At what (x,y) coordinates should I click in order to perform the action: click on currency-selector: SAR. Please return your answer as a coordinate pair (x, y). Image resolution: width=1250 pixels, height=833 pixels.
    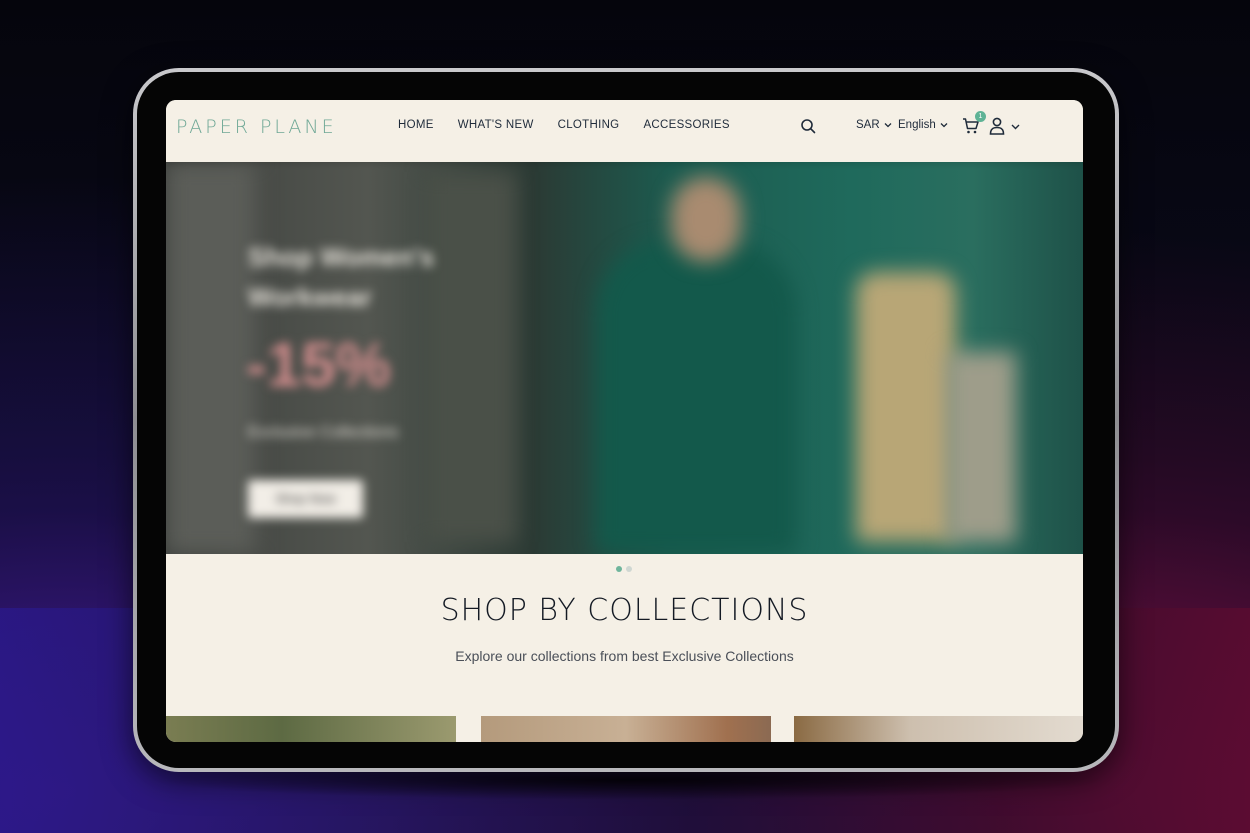
    Looking at the image, I should click on (874, 125).